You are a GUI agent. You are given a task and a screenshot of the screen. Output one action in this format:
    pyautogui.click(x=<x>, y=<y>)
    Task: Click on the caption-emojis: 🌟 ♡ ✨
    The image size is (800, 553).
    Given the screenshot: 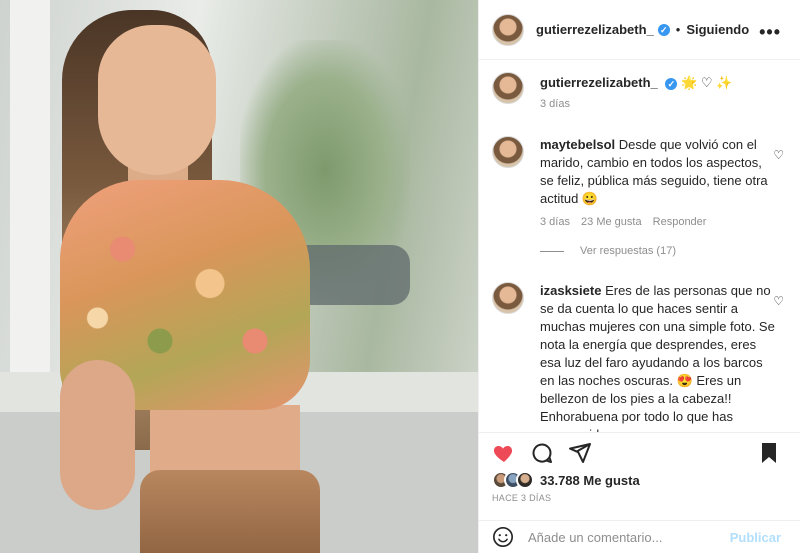 What is the action you would take?
    pyautogui.click(x=707, y=82)
    